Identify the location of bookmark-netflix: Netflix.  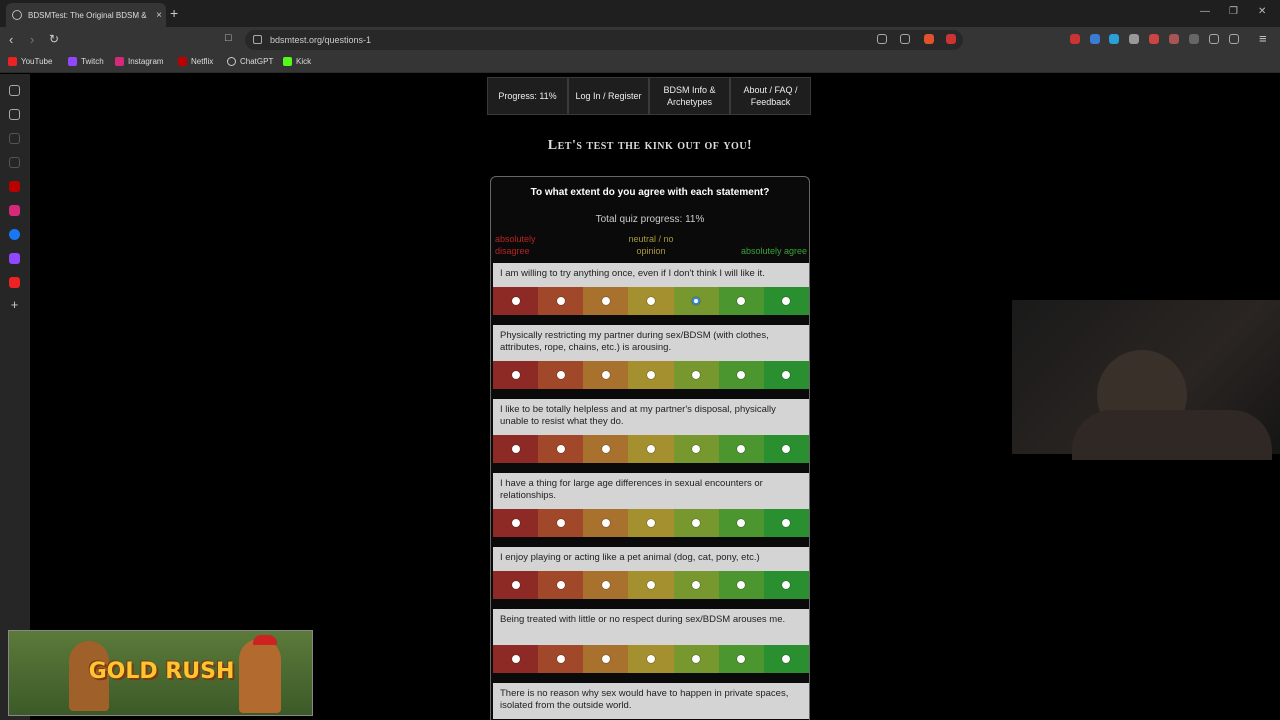
(195, 61).